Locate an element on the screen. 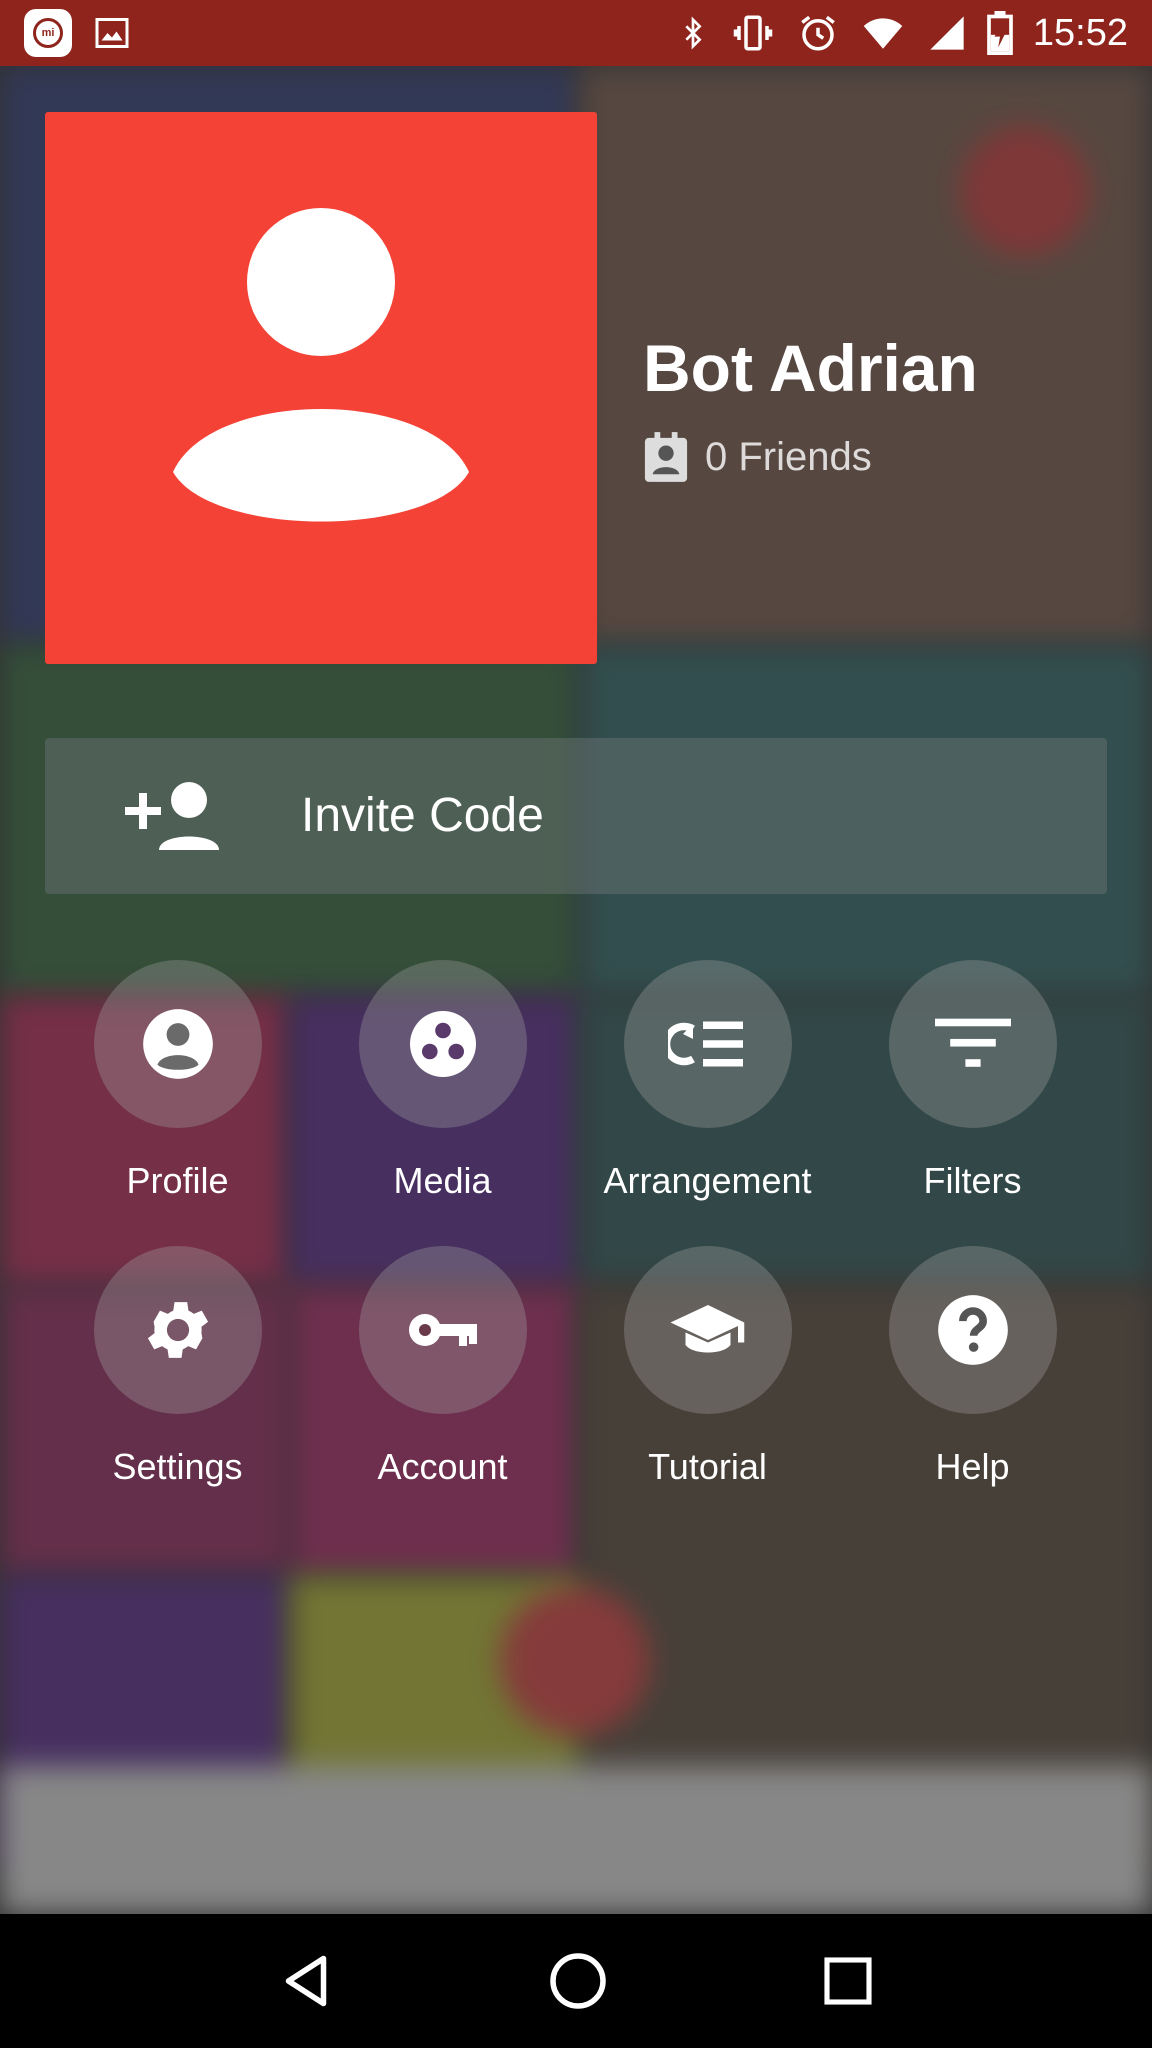 This screenshot has height=2048, width=1152. menu-media: Media is located at coordinates (442, 1090).